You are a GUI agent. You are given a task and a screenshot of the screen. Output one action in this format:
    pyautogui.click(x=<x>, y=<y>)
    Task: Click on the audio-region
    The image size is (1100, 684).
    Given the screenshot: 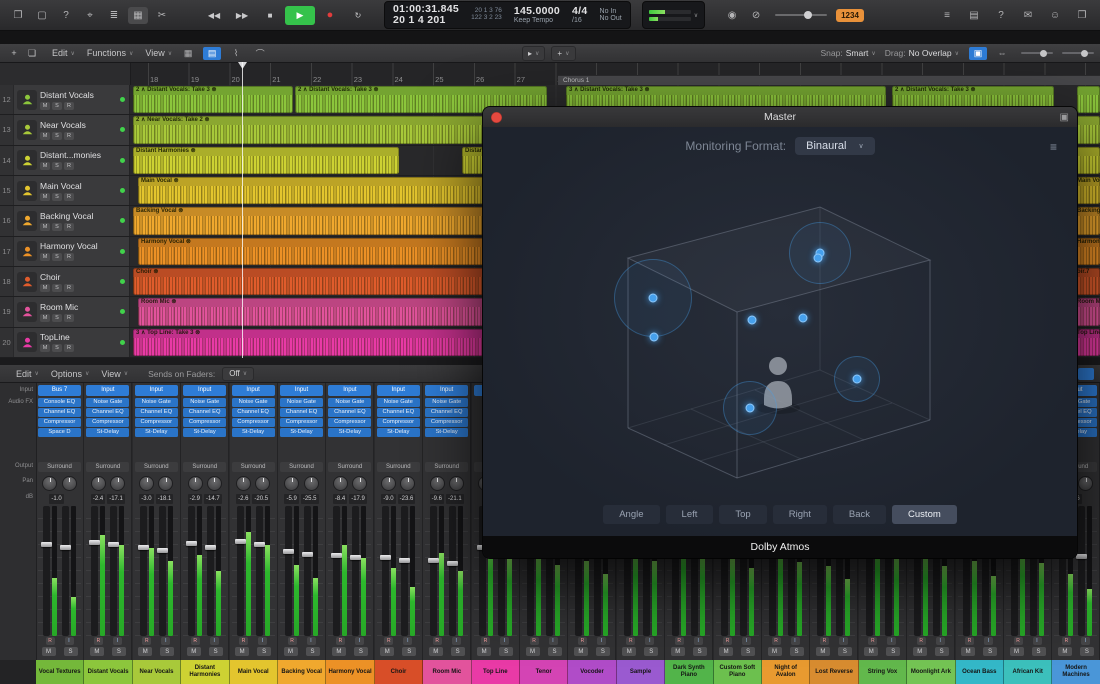 What is the action you would take?
    pyautogui.click(x=1088, y=100)
    